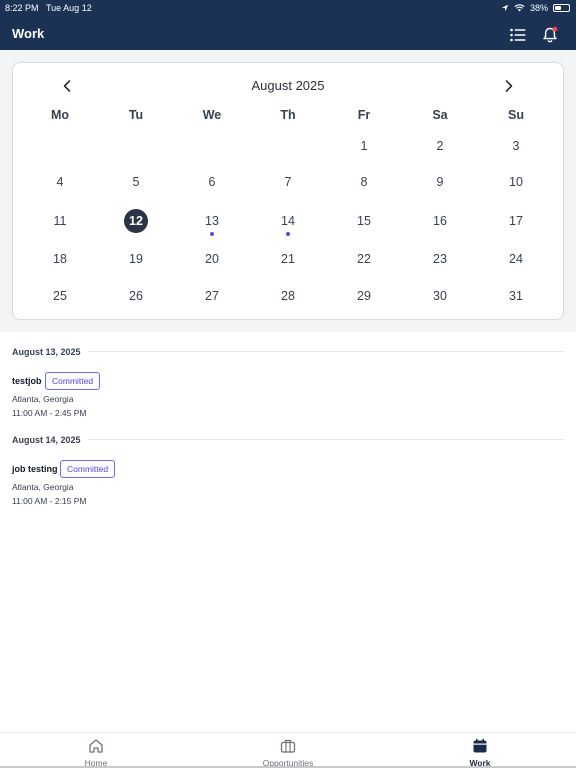 The width and height of the screenshot is (576, 769). What do you see at coordinates (136, 115) in the screenshot?
I see `weekday-label: Tu` at bounding box center [136, 115].